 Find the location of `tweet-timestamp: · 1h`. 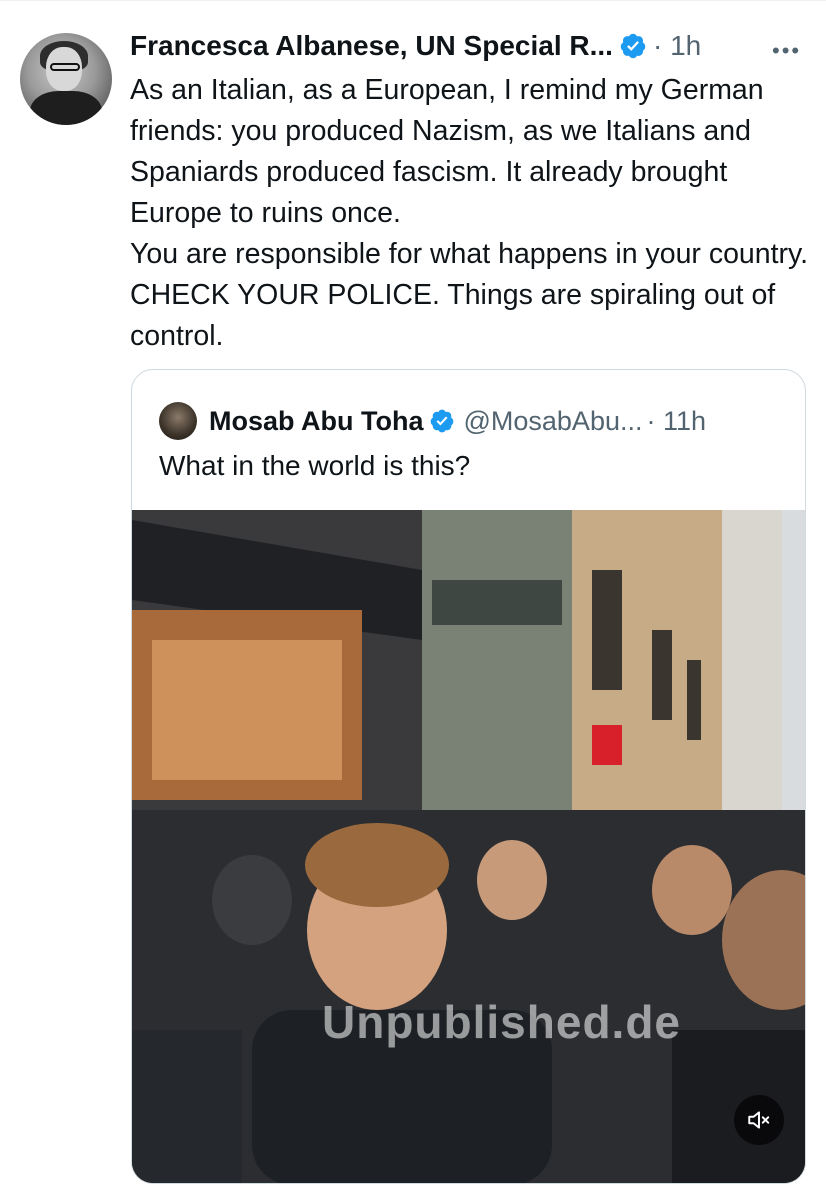

tweet-timestamp: · 1h is located at coordinates (677, 46).